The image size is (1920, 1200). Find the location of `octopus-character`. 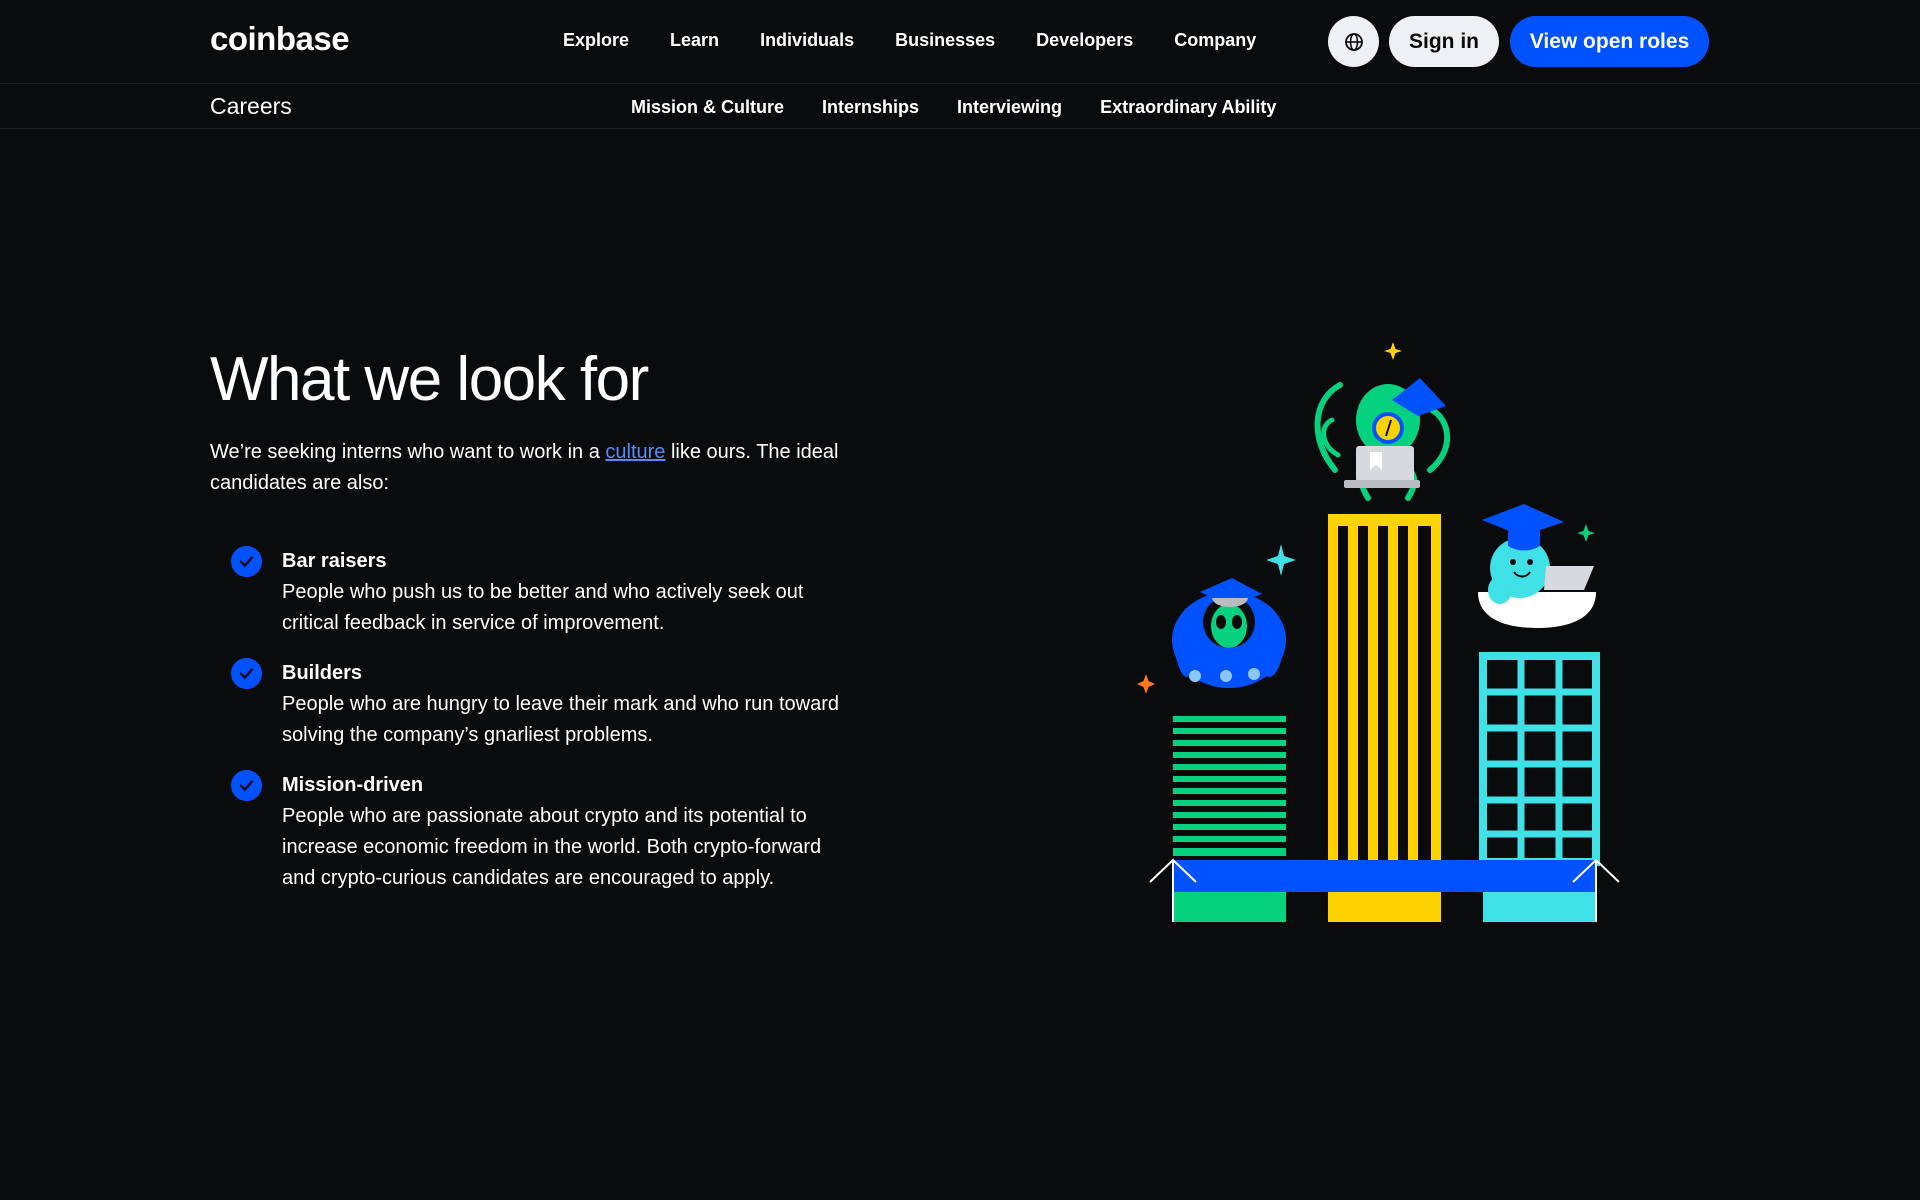

octopus-character is located at coordinates (1382, 439).